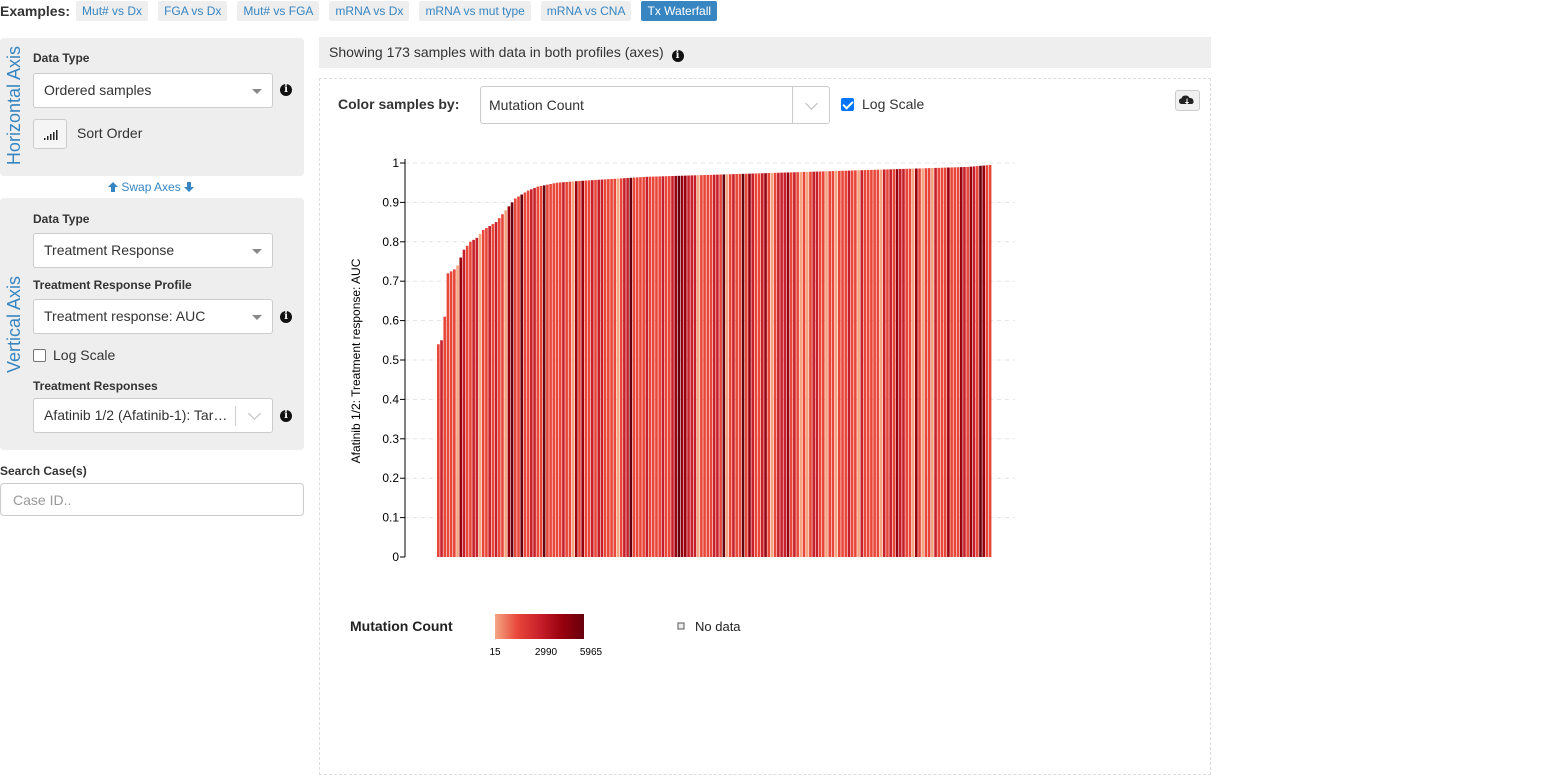 Image resolution: width=1545 pixels, height=776 pixels. Describe the element at coordinates (193, 11) in the screenshot. I see `example-fga-vs-dx: FGA vs Dx` at that location.